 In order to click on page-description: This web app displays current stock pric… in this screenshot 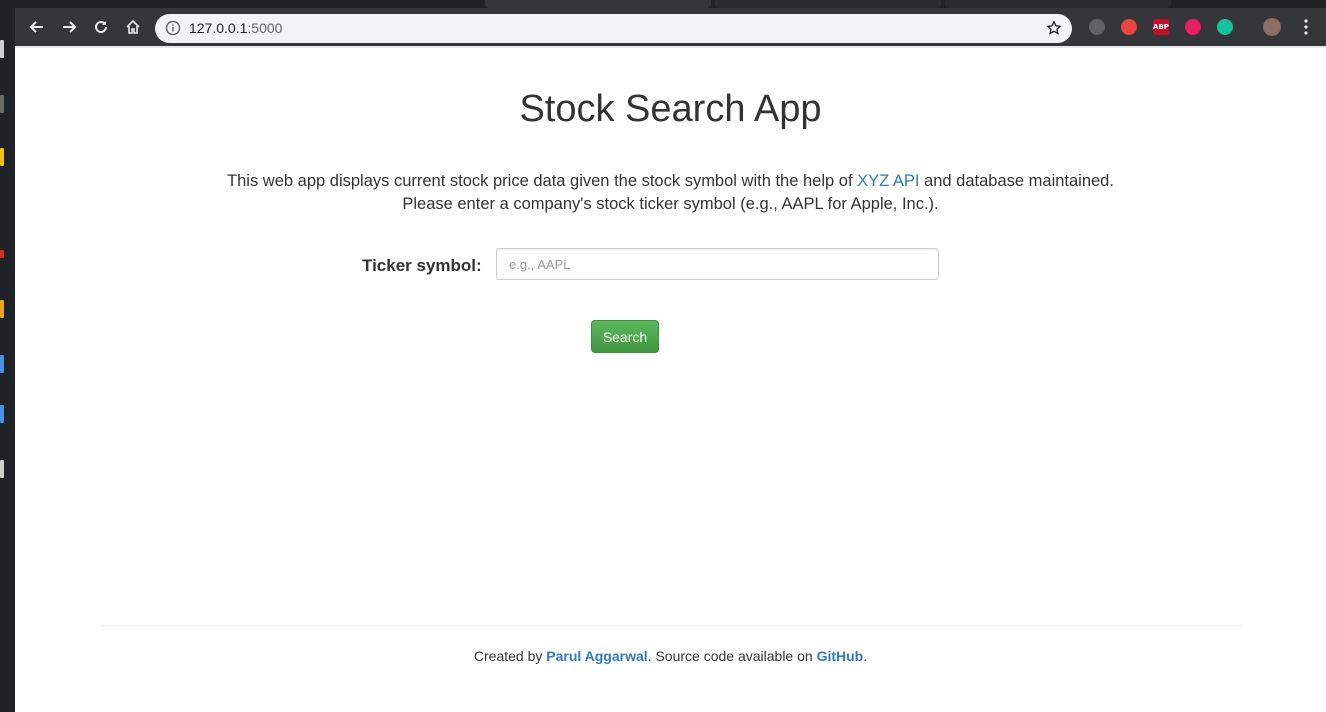, I will do `click(670, 193)`.